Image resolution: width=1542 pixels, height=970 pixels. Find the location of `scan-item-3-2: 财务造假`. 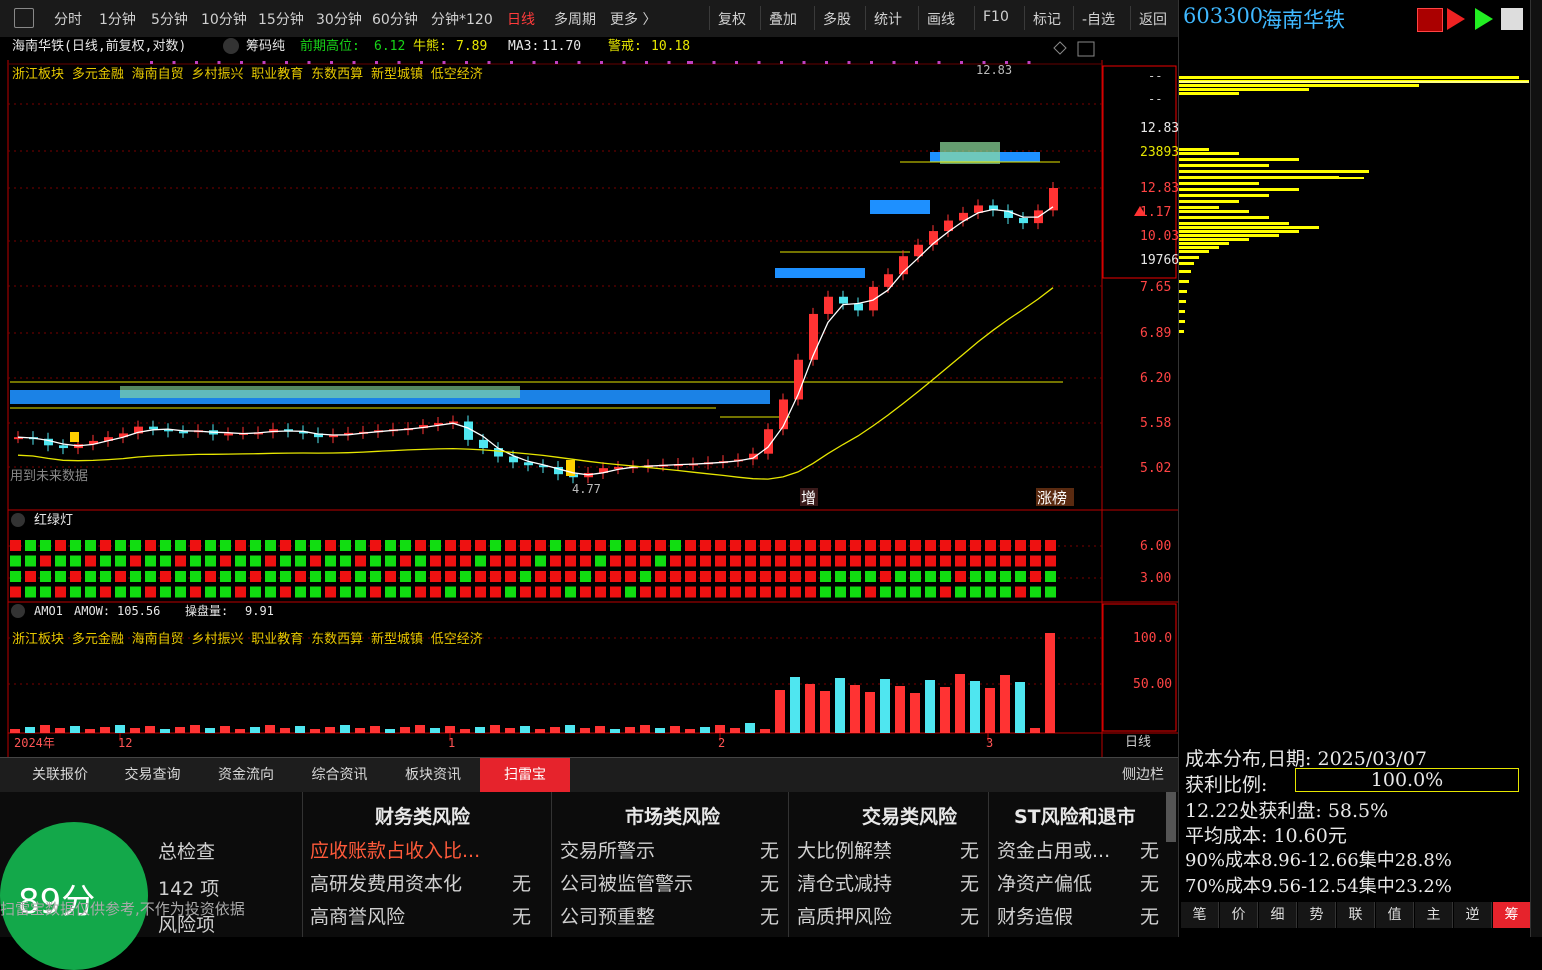

scan-item-3-2: 财务造假 is located at coordinates (1035, 915).